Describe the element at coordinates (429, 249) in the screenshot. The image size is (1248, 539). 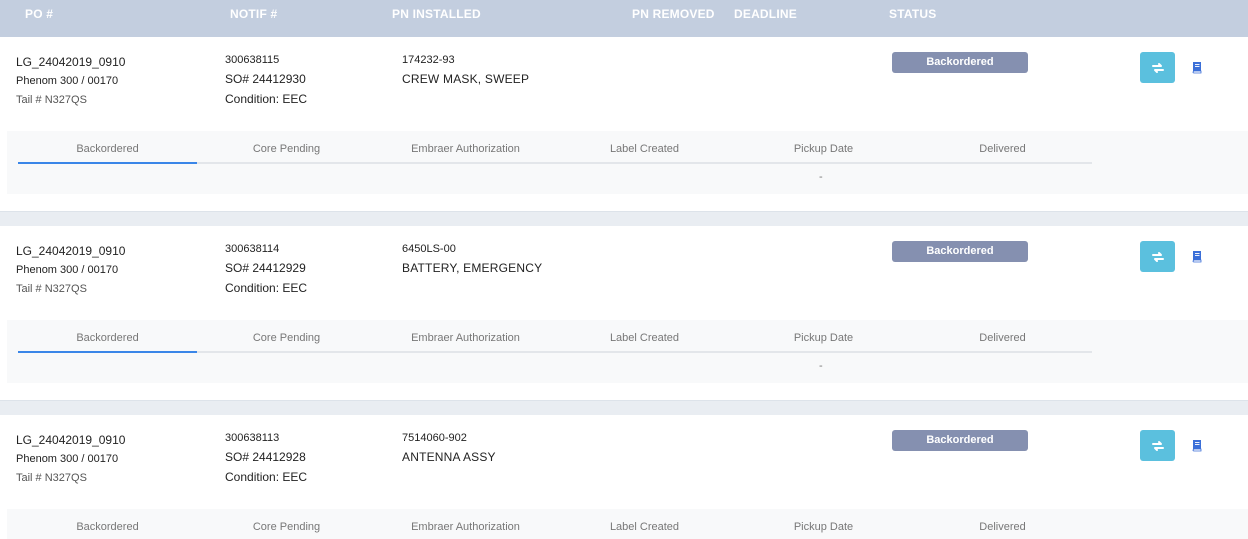
I see `part-number-installed: 6450LS-00` at that location.